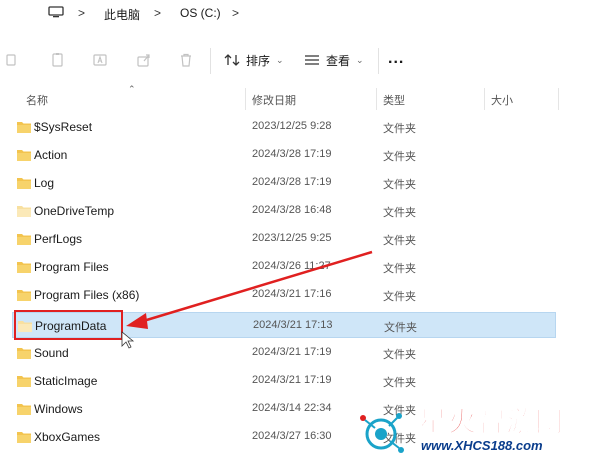 This screenshot has height=461, width=600. What do you see at coordinates (67, 437) in the screenshot?
I see `file-name: XboxGames` at bounding box center [67, 437].